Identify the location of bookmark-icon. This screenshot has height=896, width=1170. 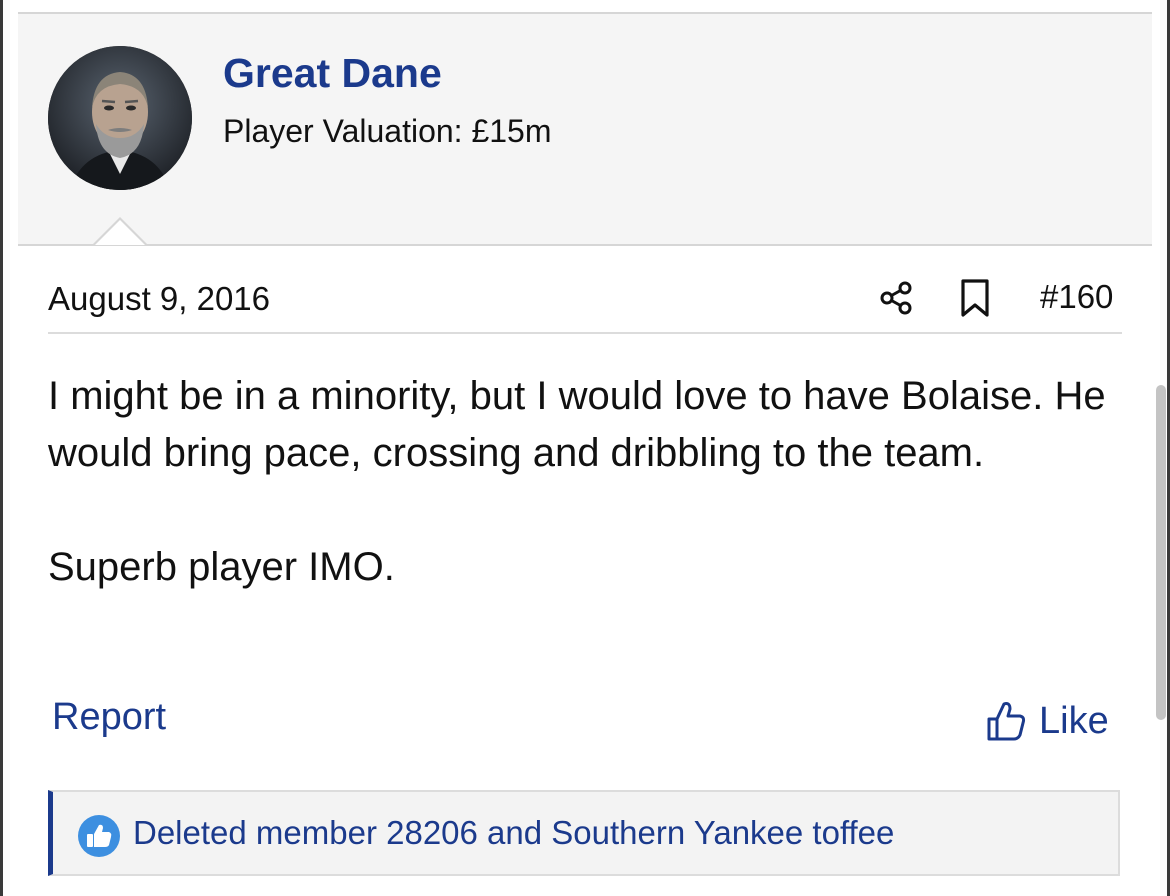
(975, 298).